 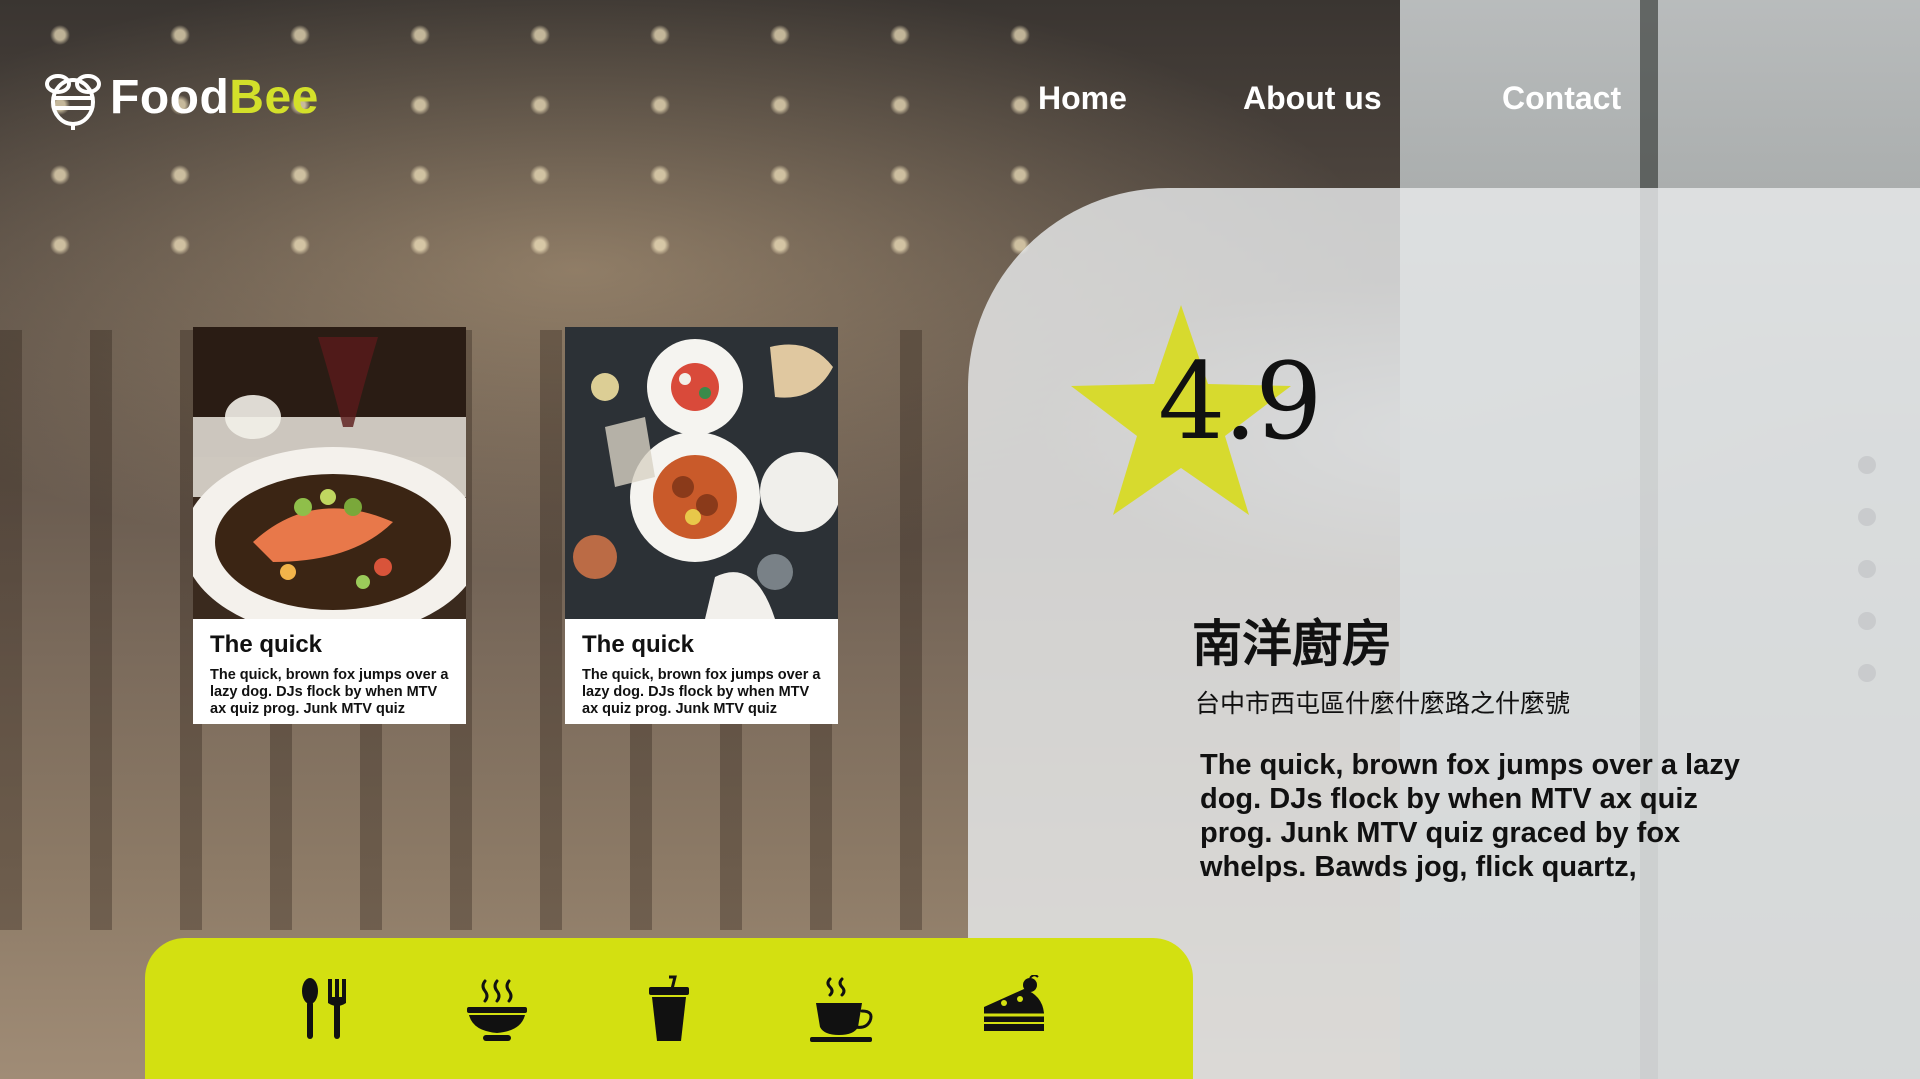 What do you see at coordinates (324, 1009) in the screenshot?
I see `utensils-icon` at bounding box center [324, 1009].